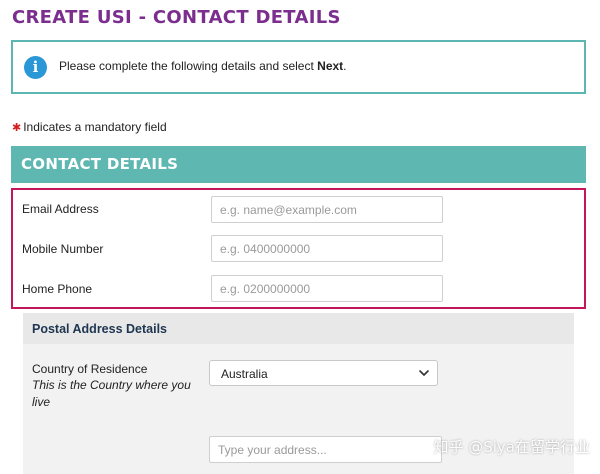  Describe the element at coordinates (323, 373) in the screenshot. I see `country-select: Australia` at that location.